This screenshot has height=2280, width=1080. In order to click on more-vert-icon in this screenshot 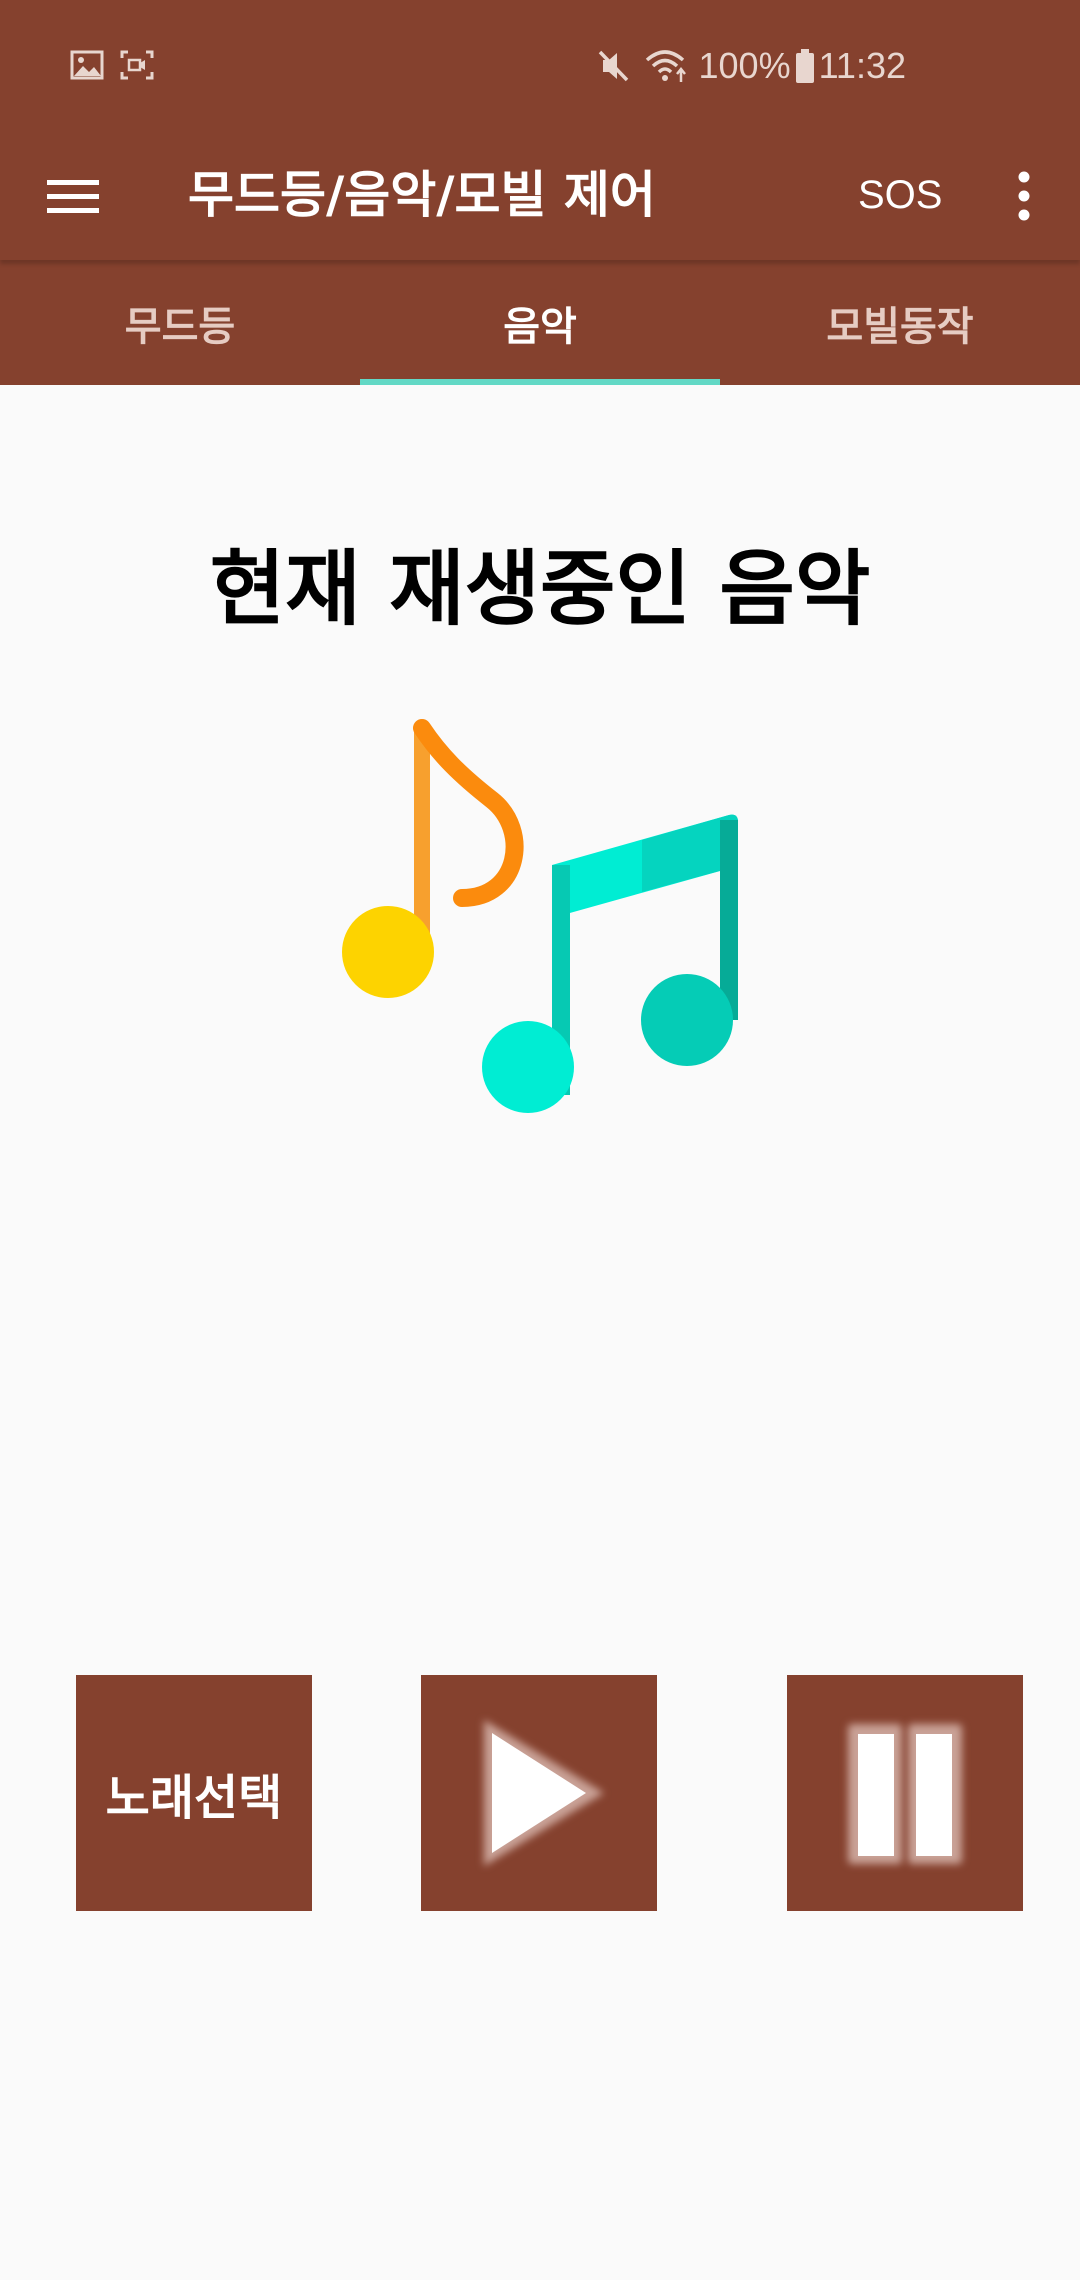, I will do `click(1024, 196)`.